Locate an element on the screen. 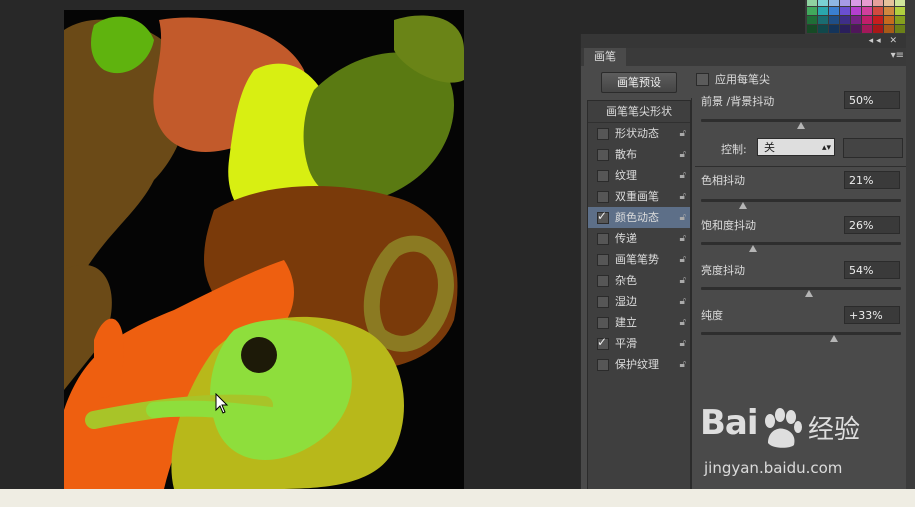 The height and width of the screenshot is (507, 915). saturation-jitter-value: 26% is located at coordinates (872, 225).